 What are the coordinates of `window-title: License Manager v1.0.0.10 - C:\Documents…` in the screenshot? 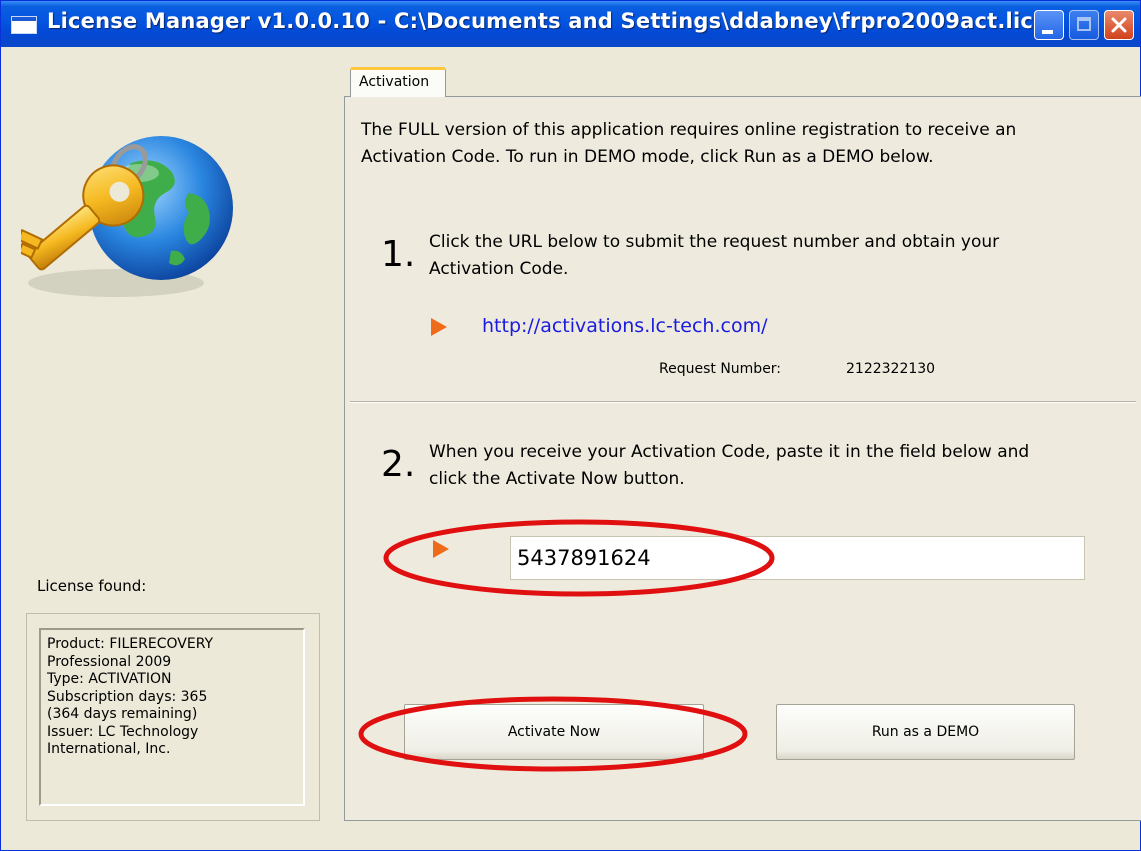 It's located at (540, 21).